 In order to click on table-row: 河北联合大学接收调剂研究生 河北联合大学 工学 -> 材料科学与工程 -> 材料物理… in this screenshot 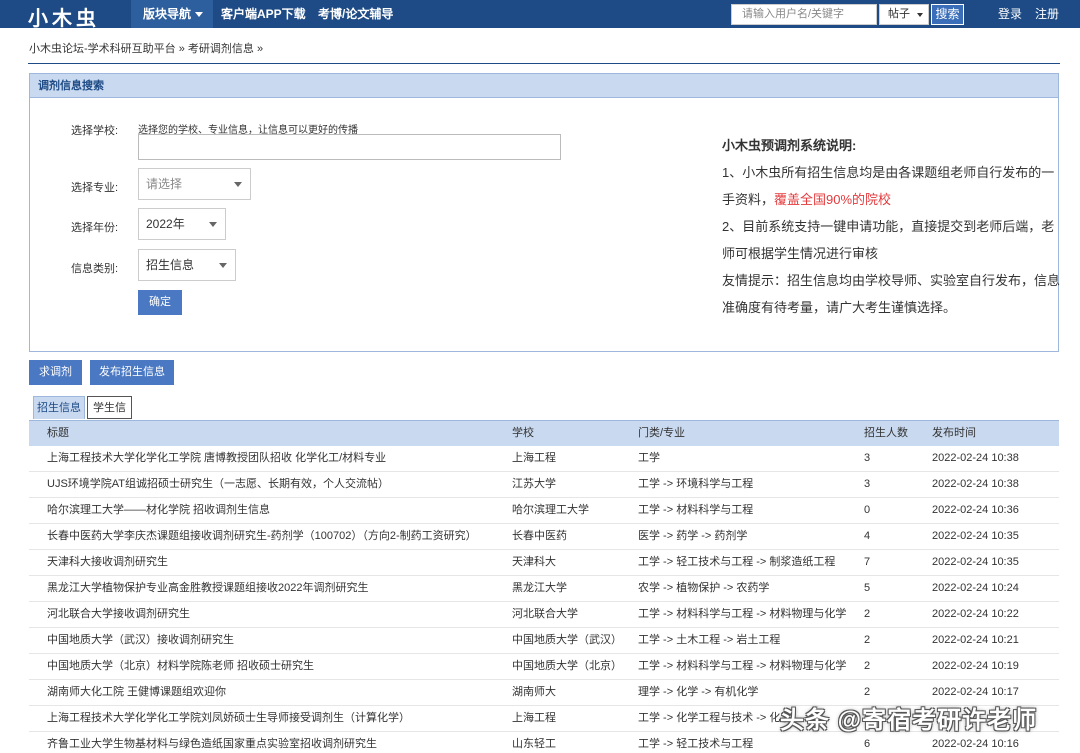, I will do `click(544, 615)`.